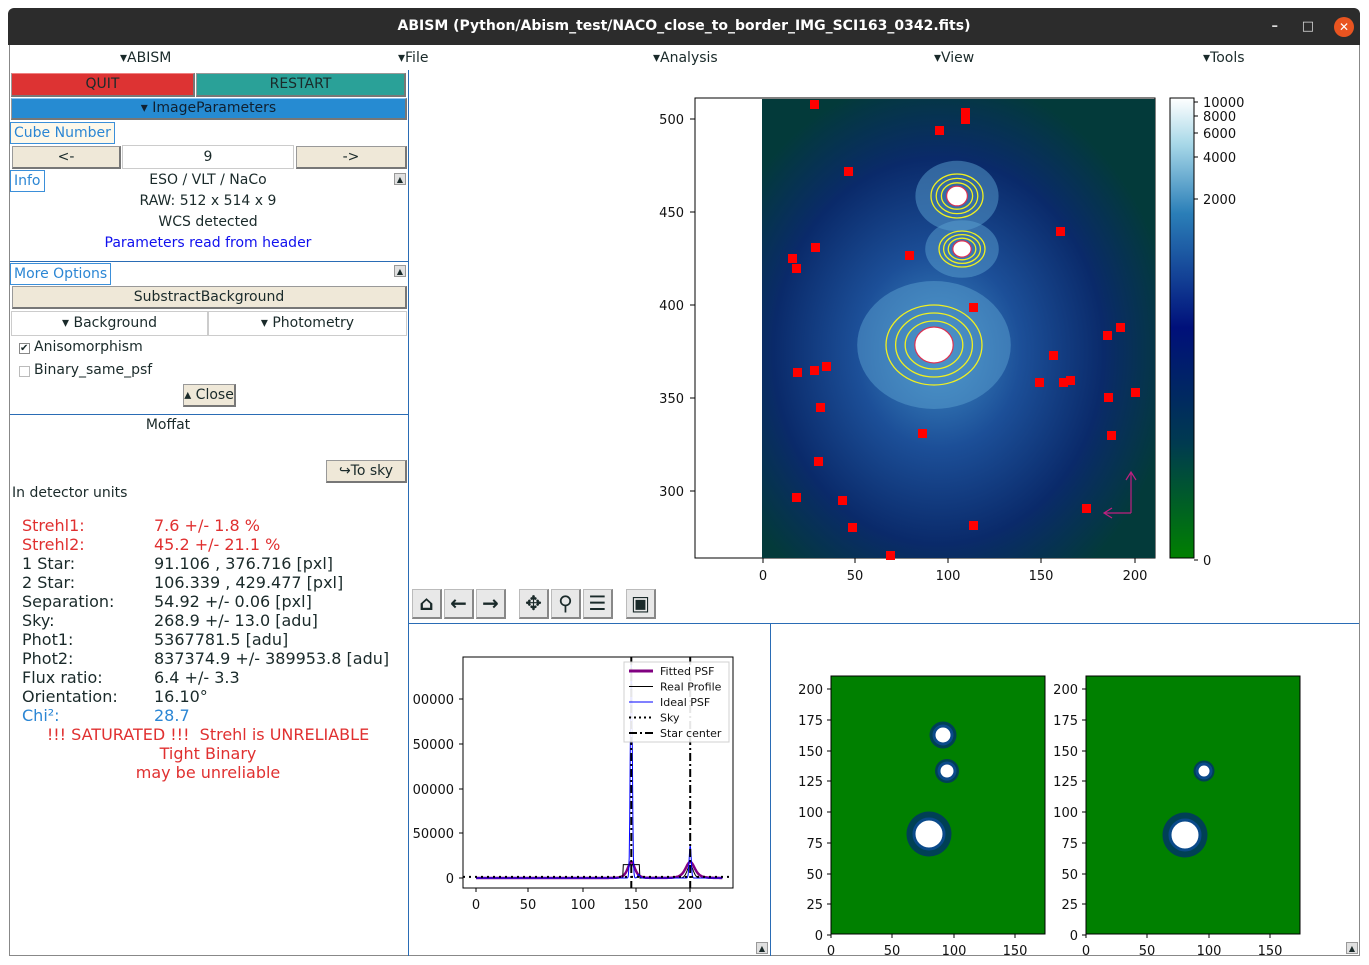  I want to click on profile-x-tick: 100, so click(583, 905).